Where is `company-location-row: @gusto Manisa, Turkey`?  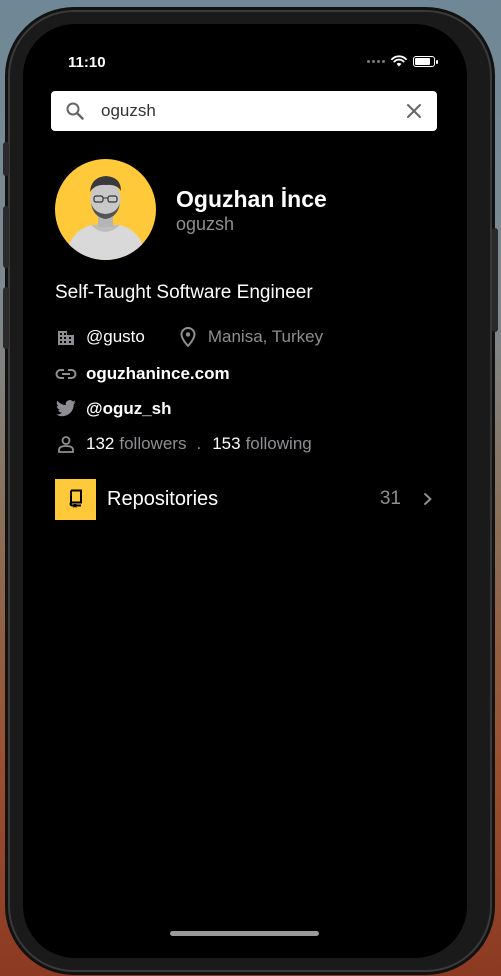
company-location-row: @gusto Manisa, Turkey is located at coordinates (189, 337).